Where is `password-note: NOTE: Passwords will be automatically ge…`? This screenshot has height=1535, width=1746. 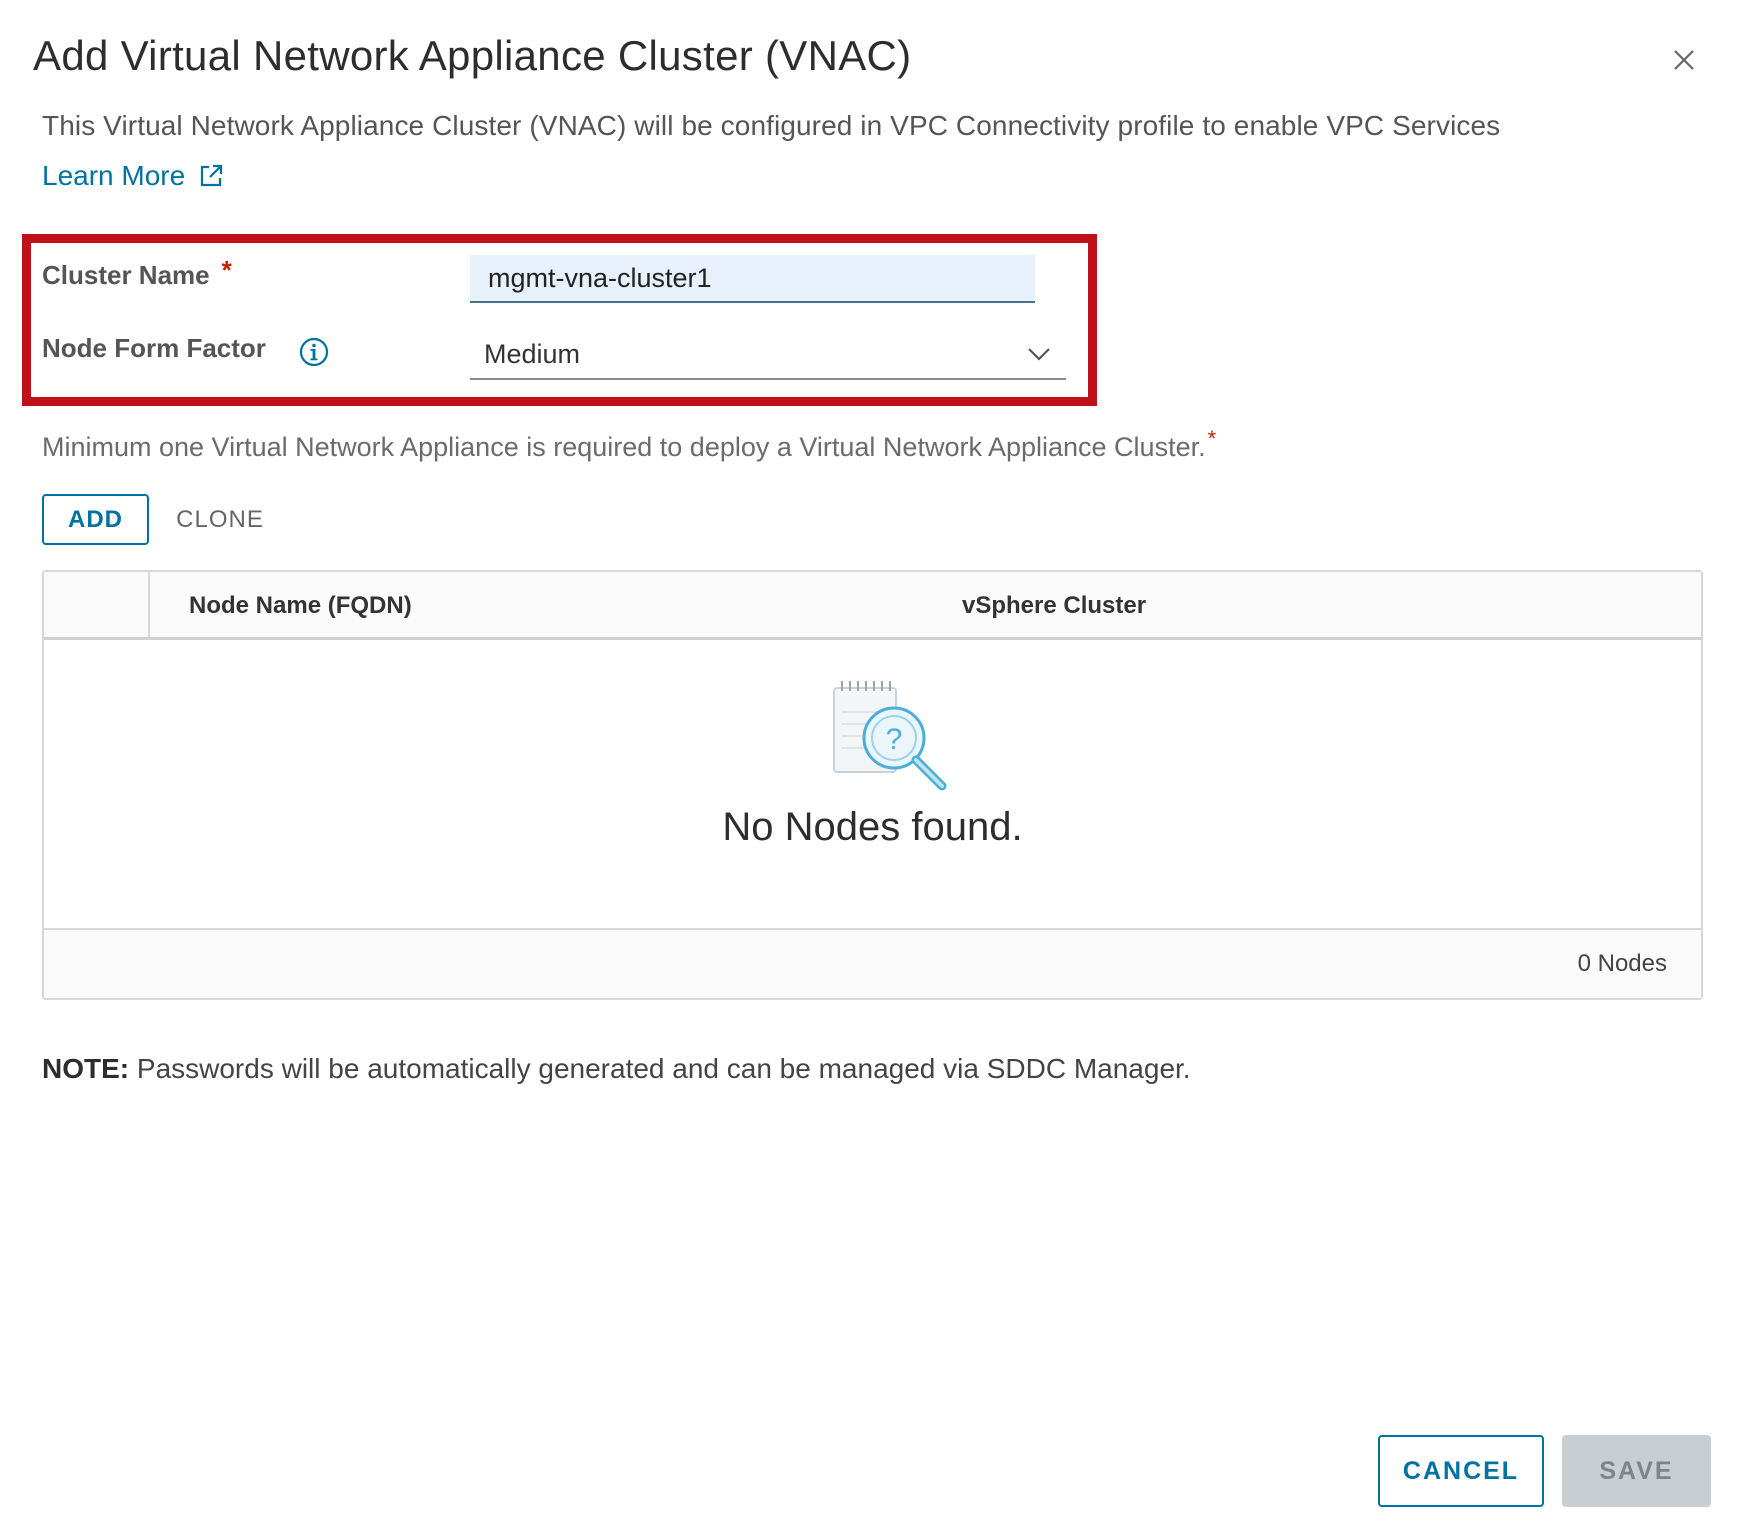 password-note: NOTE: Passwords will be automatically ge… is located at coordinates (616, 1069).